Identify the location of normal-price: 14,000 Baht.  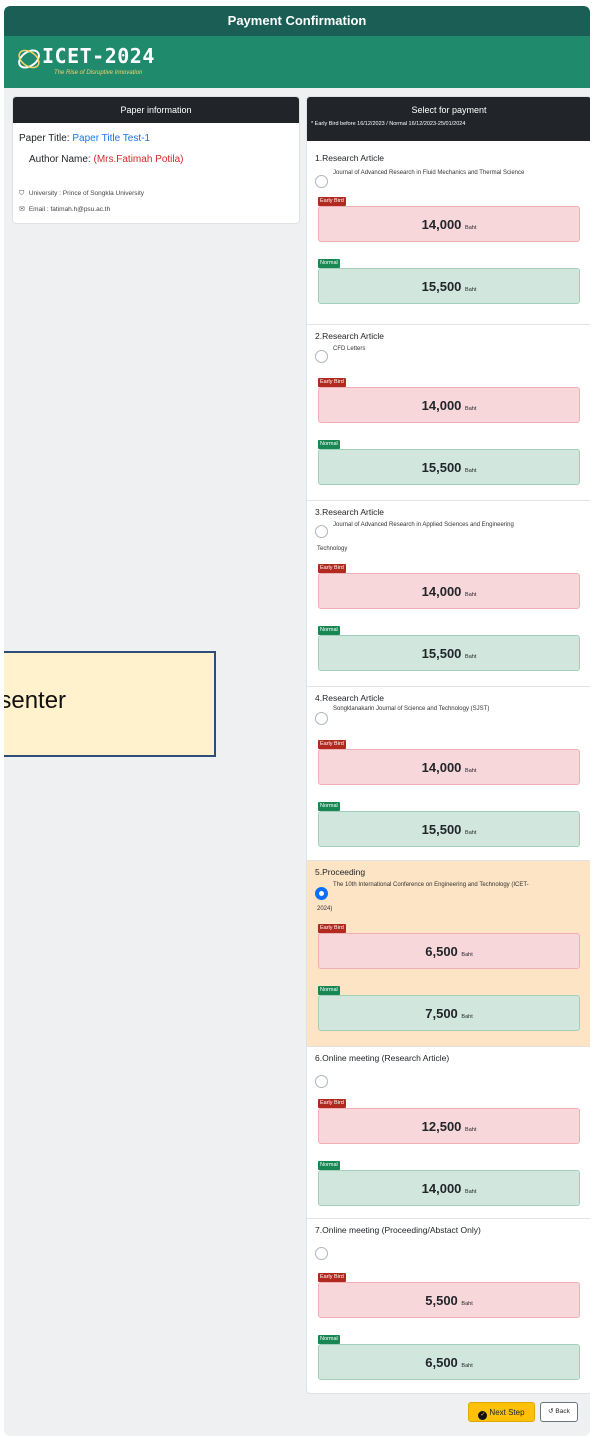
(449, 1188).